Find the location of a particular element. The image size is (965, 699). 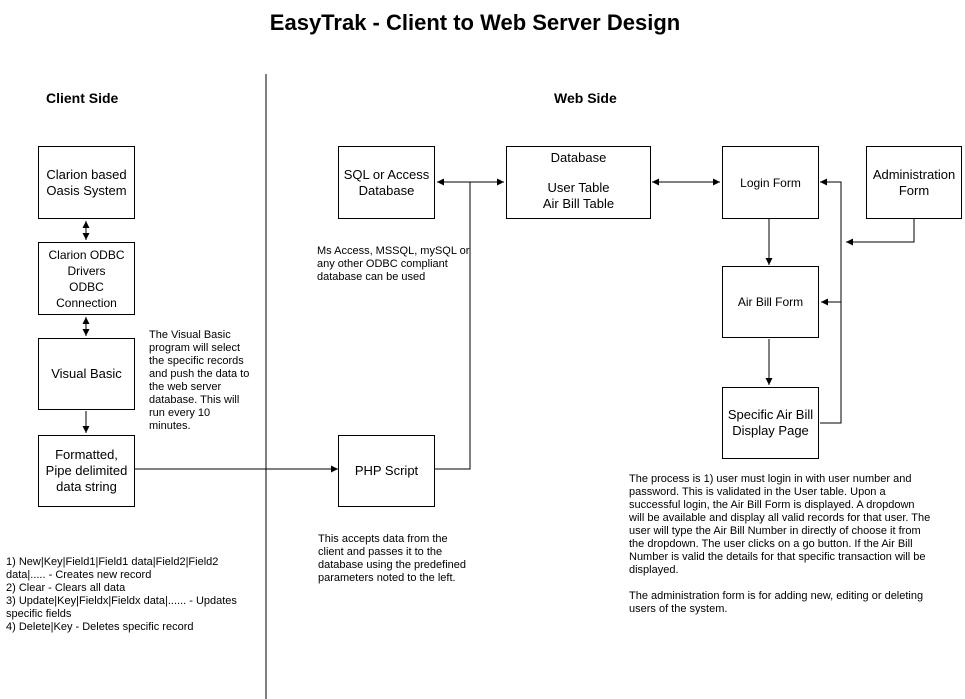

pipe-string-box: Formatted, Pipe delimited data string is located at coordinates (86, 471).